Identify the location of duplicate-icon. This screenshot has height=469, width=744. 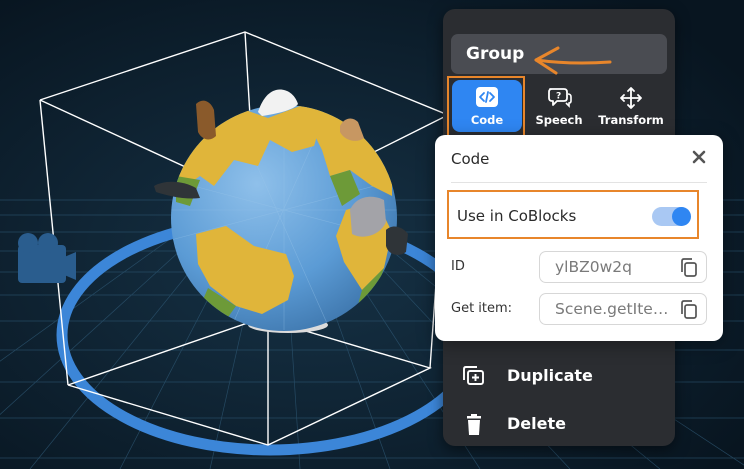
(473, 375).